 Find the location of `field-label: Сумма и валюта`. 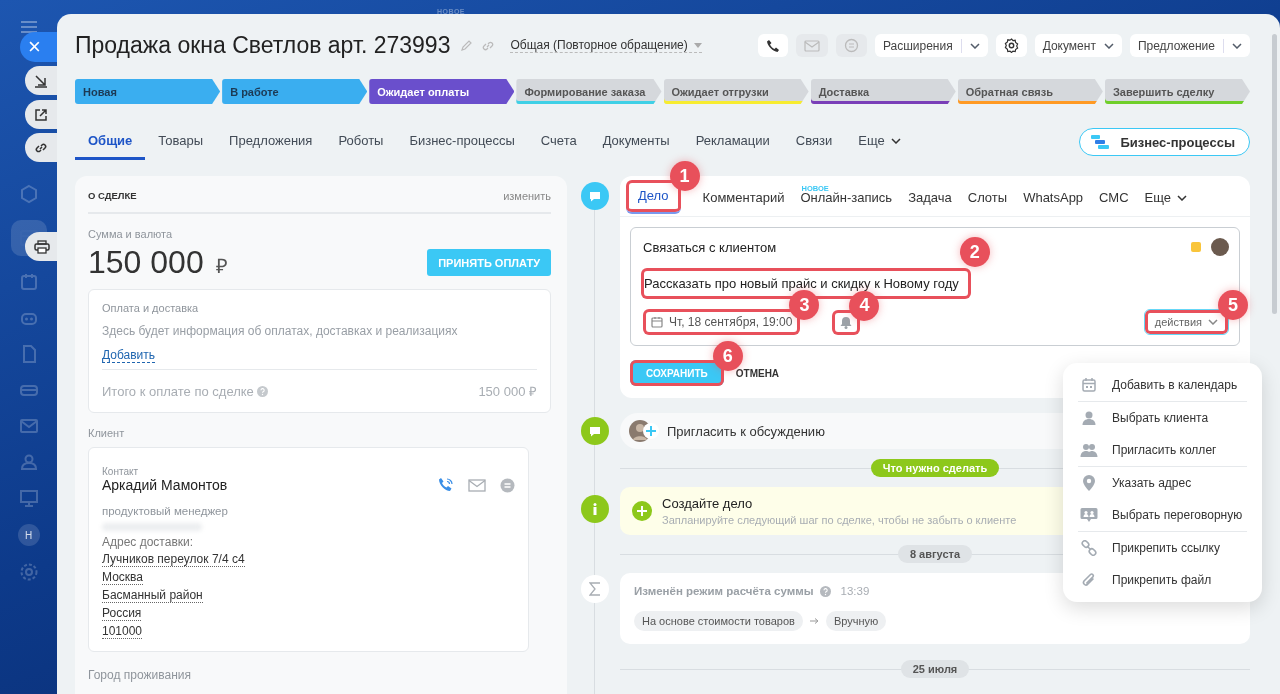

field-label: Сумма и валюта is located at coordinates (131, 234).